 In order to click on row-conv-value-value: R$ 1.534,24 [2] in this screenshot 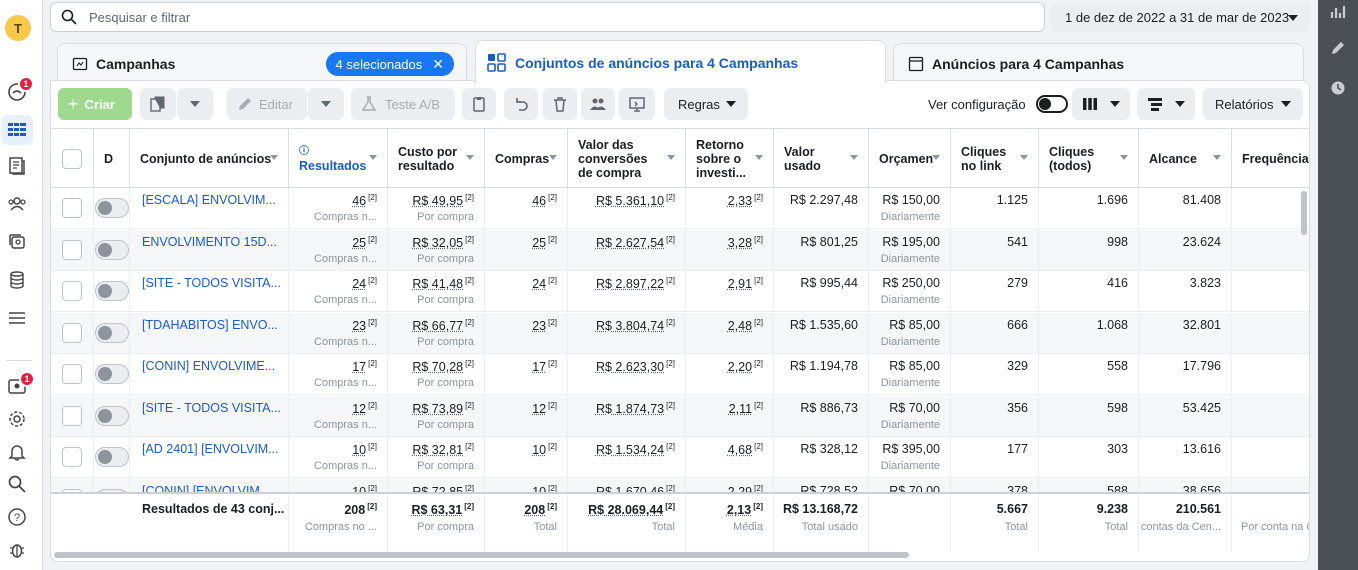, I will do `click(635, 449)`.